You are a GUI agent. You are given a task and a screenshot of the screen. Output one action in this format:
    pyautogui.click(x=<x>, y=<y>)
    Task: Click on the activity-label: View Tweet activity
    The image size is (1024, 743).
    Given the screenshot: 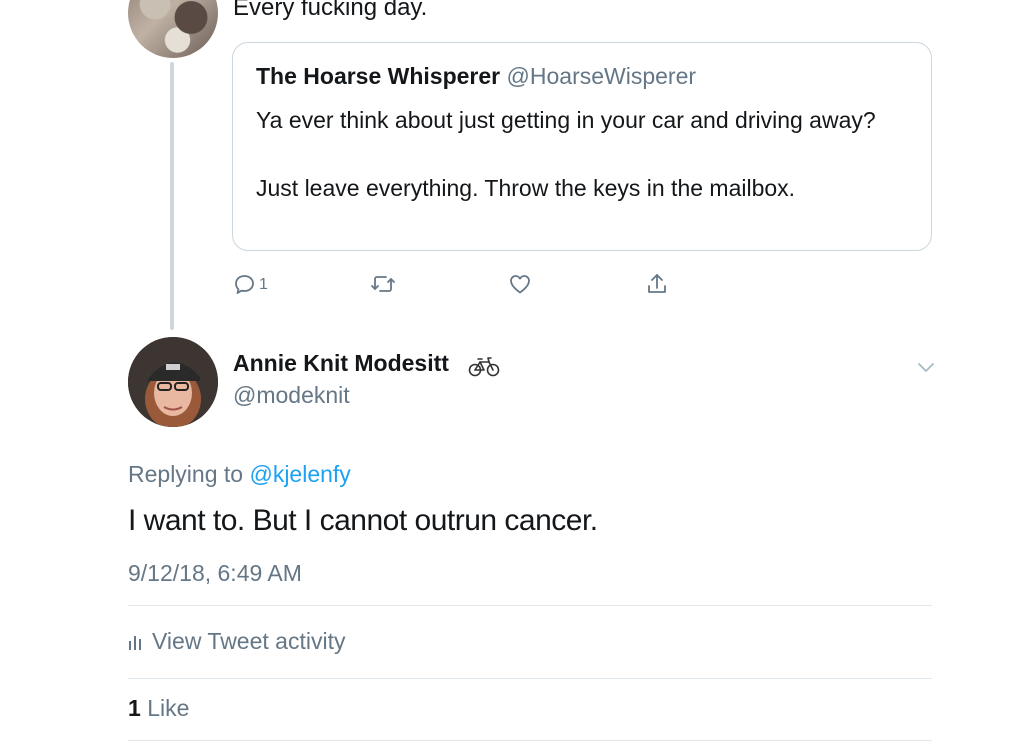 What is the action you would take?
    pyautogui.click(x=249, y=641)
    